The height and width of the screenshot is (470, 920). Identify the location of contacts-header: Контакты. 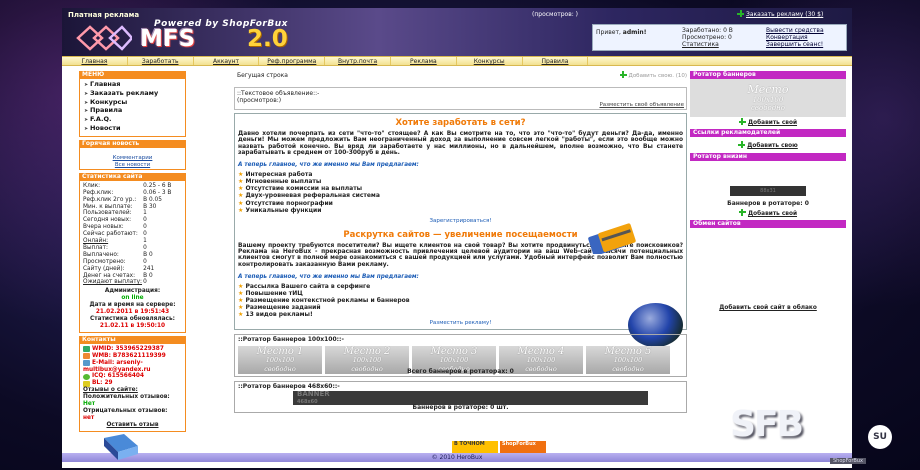
(132, 339).